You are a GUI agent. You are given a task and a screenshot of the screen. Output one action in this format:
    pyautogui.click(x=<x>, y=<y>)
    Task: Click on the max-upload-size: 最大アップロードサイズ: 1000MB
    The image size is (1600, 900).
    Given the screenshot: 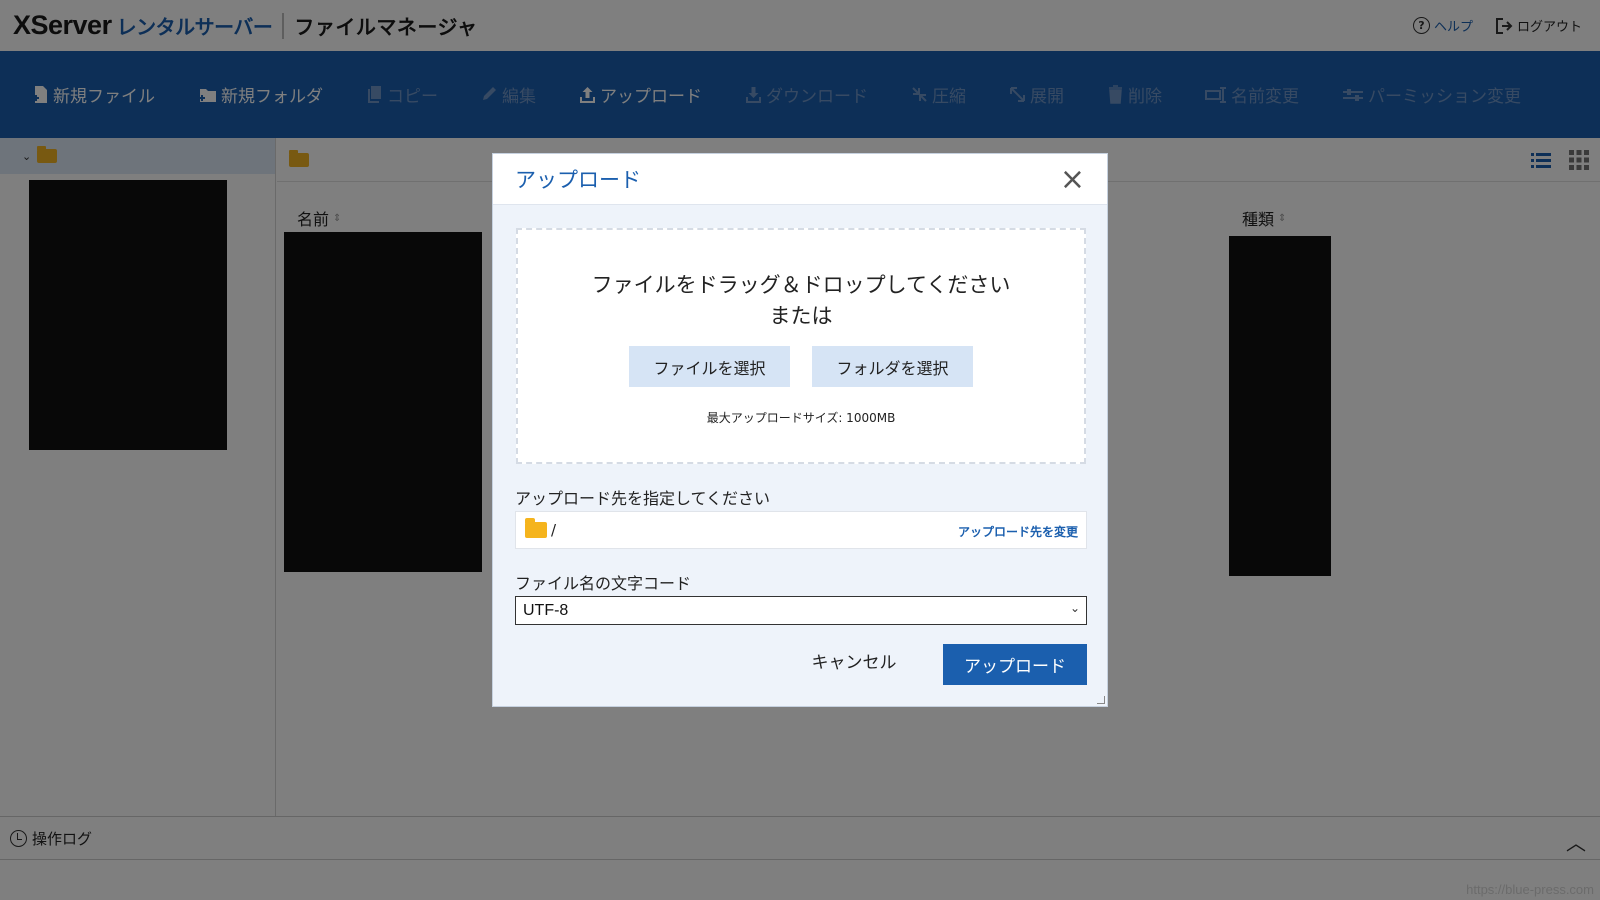 What is the action you would take?
    pyautogui.click(x=801, y=418)
    